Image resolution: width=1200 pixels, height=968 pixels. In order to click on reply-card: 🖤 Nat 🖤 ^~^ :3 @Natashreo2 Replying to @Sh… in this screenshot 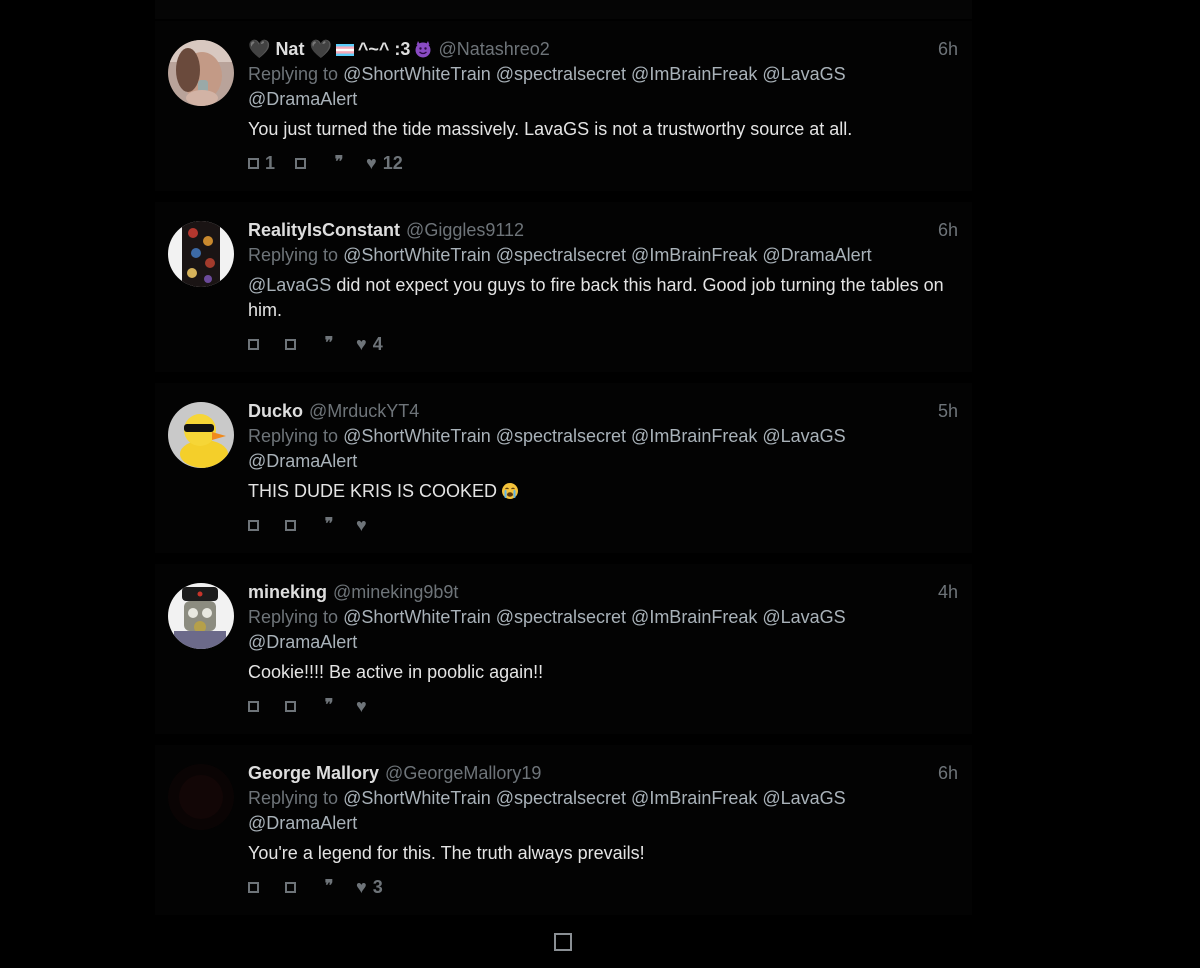, I will do `click(563, 106)`.